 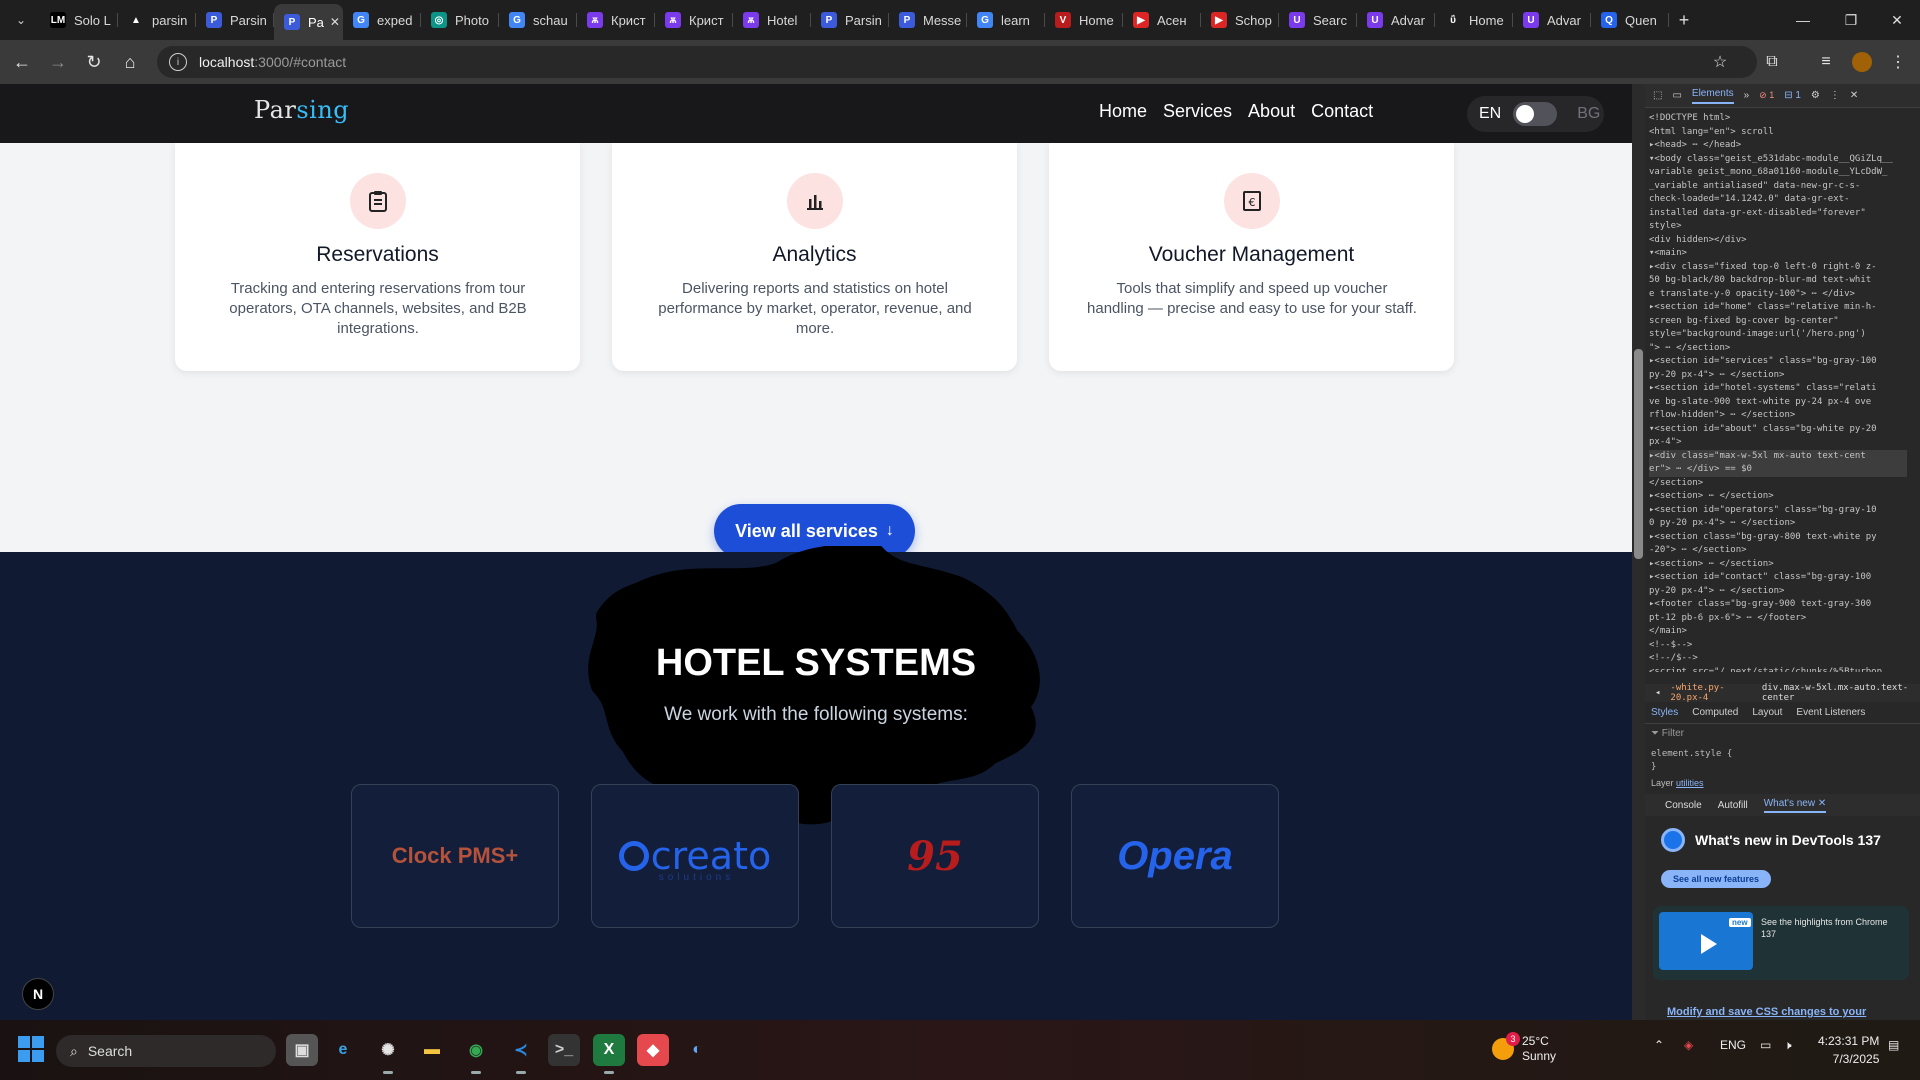 What do you see at coordinates (1712, 96) in the screenshot?
I see `tab-elements: Elements` at bounding box center [1712, 96].